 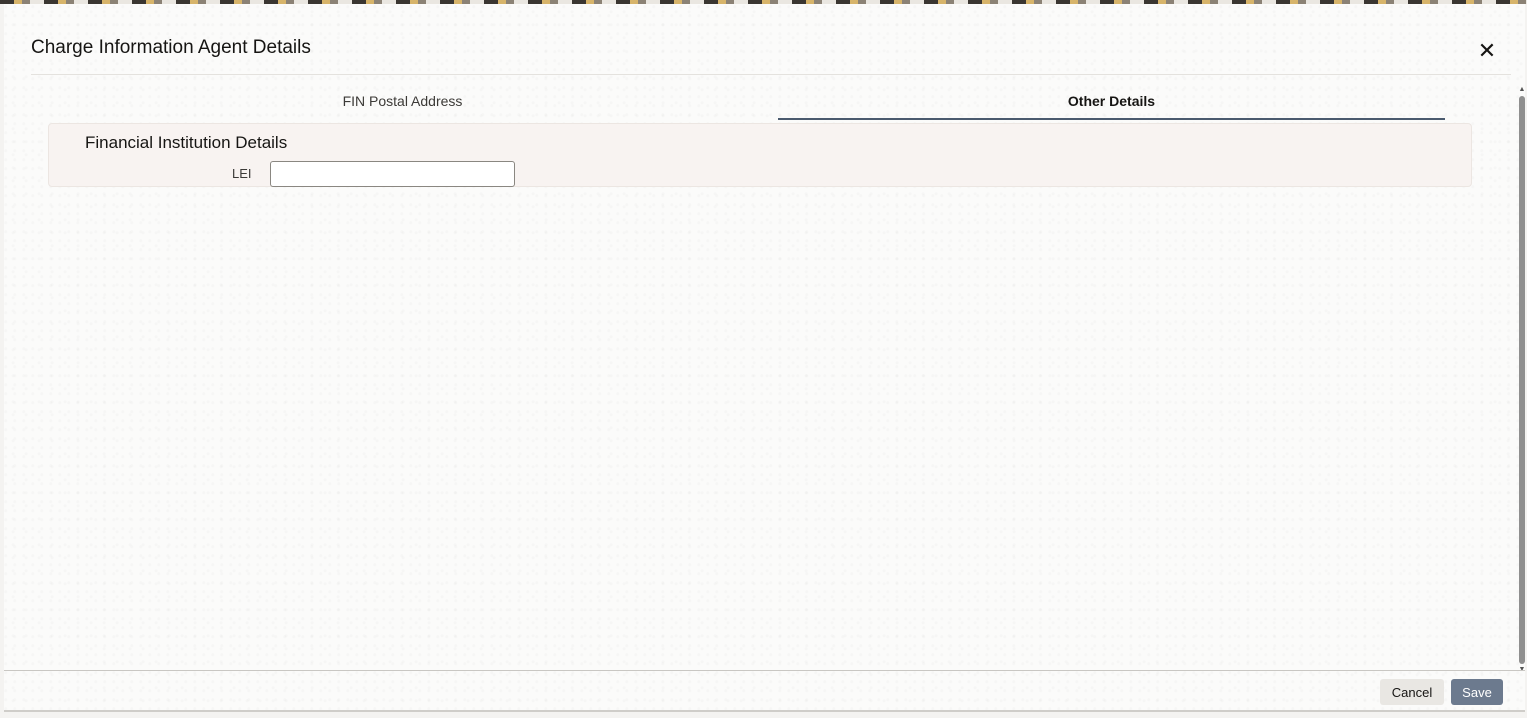 I want to click on save-button: Save, so click(x=1477, y=692).